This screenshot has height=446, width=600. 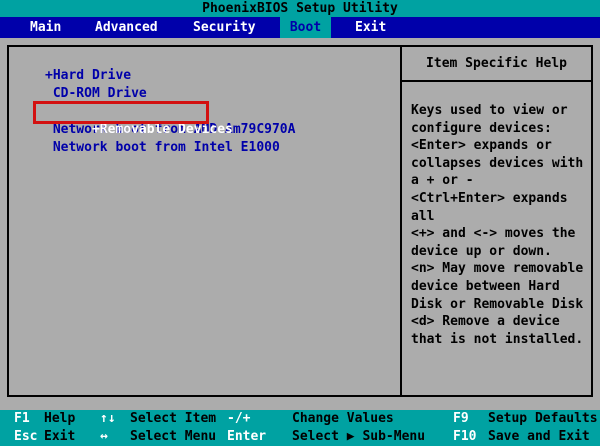 I want to click on selection-highlight-annotation, so click(x=121, y=112).